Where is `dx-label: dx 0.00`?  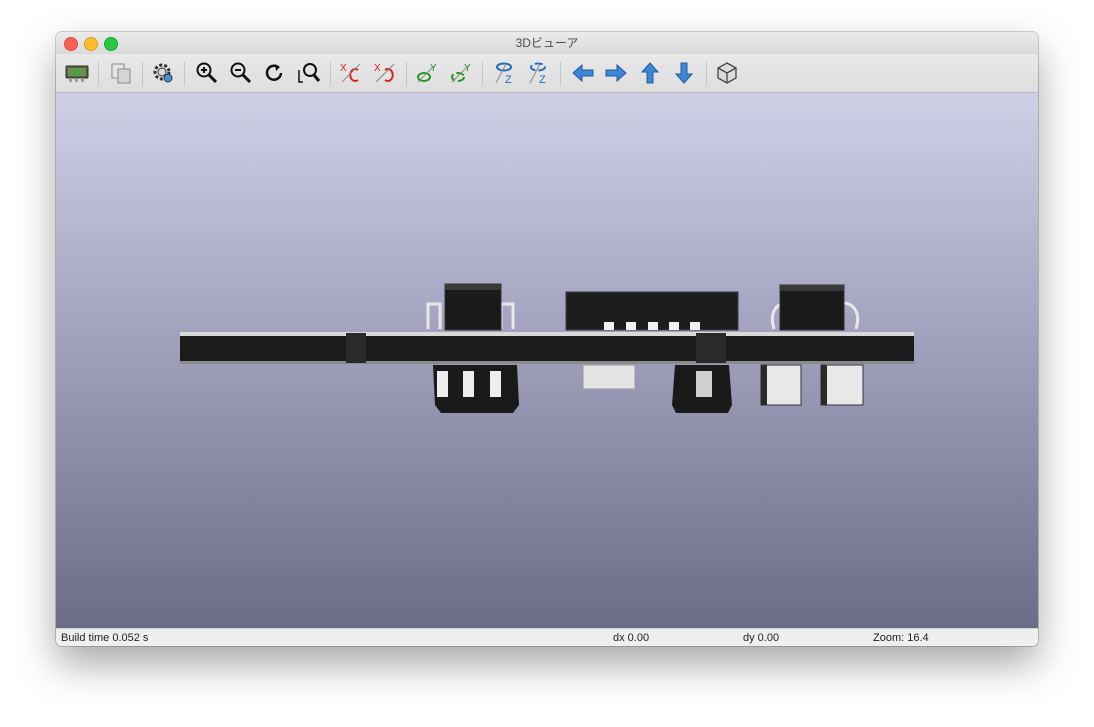
dx-label: dx 0.00 is located at coordinates (631, 638).